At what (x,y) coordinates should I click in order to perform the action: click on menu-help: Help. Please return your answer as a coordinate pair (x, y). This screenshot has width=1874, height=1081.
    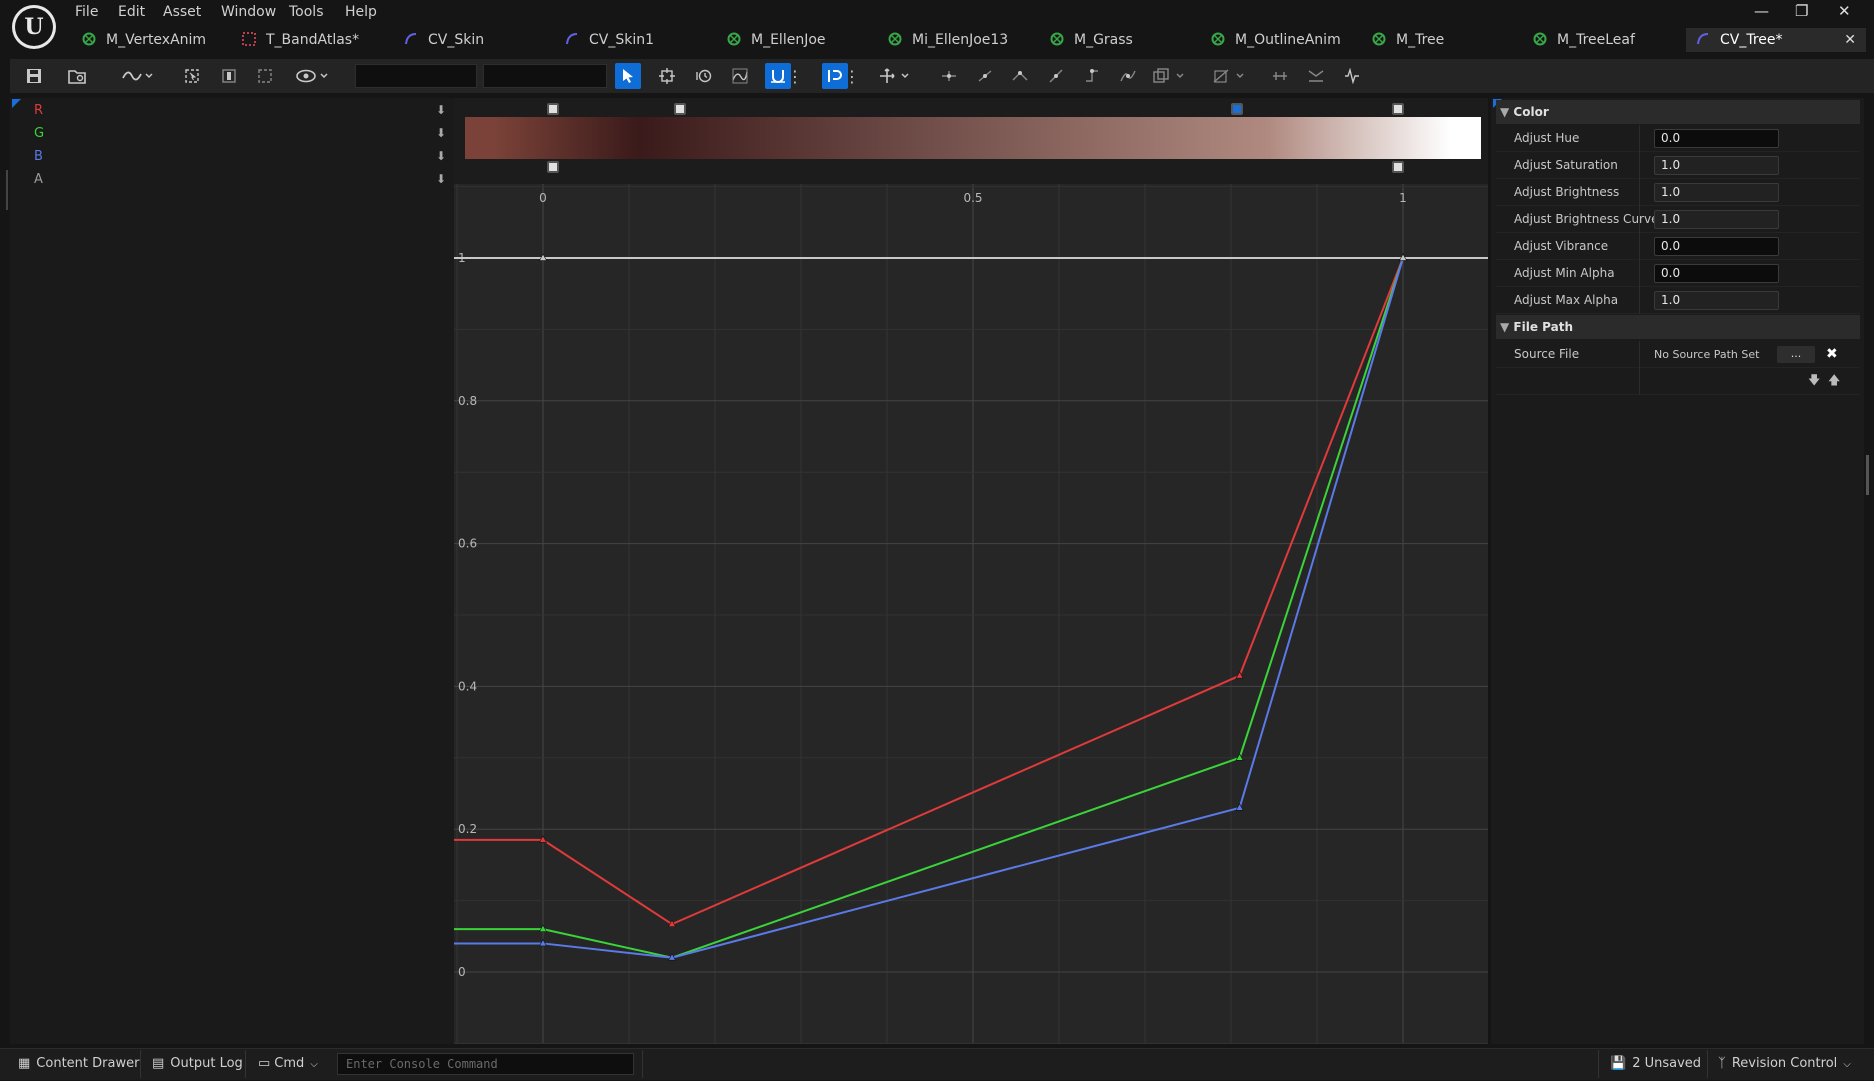
    Looking at the image, I should click on (361, 12).